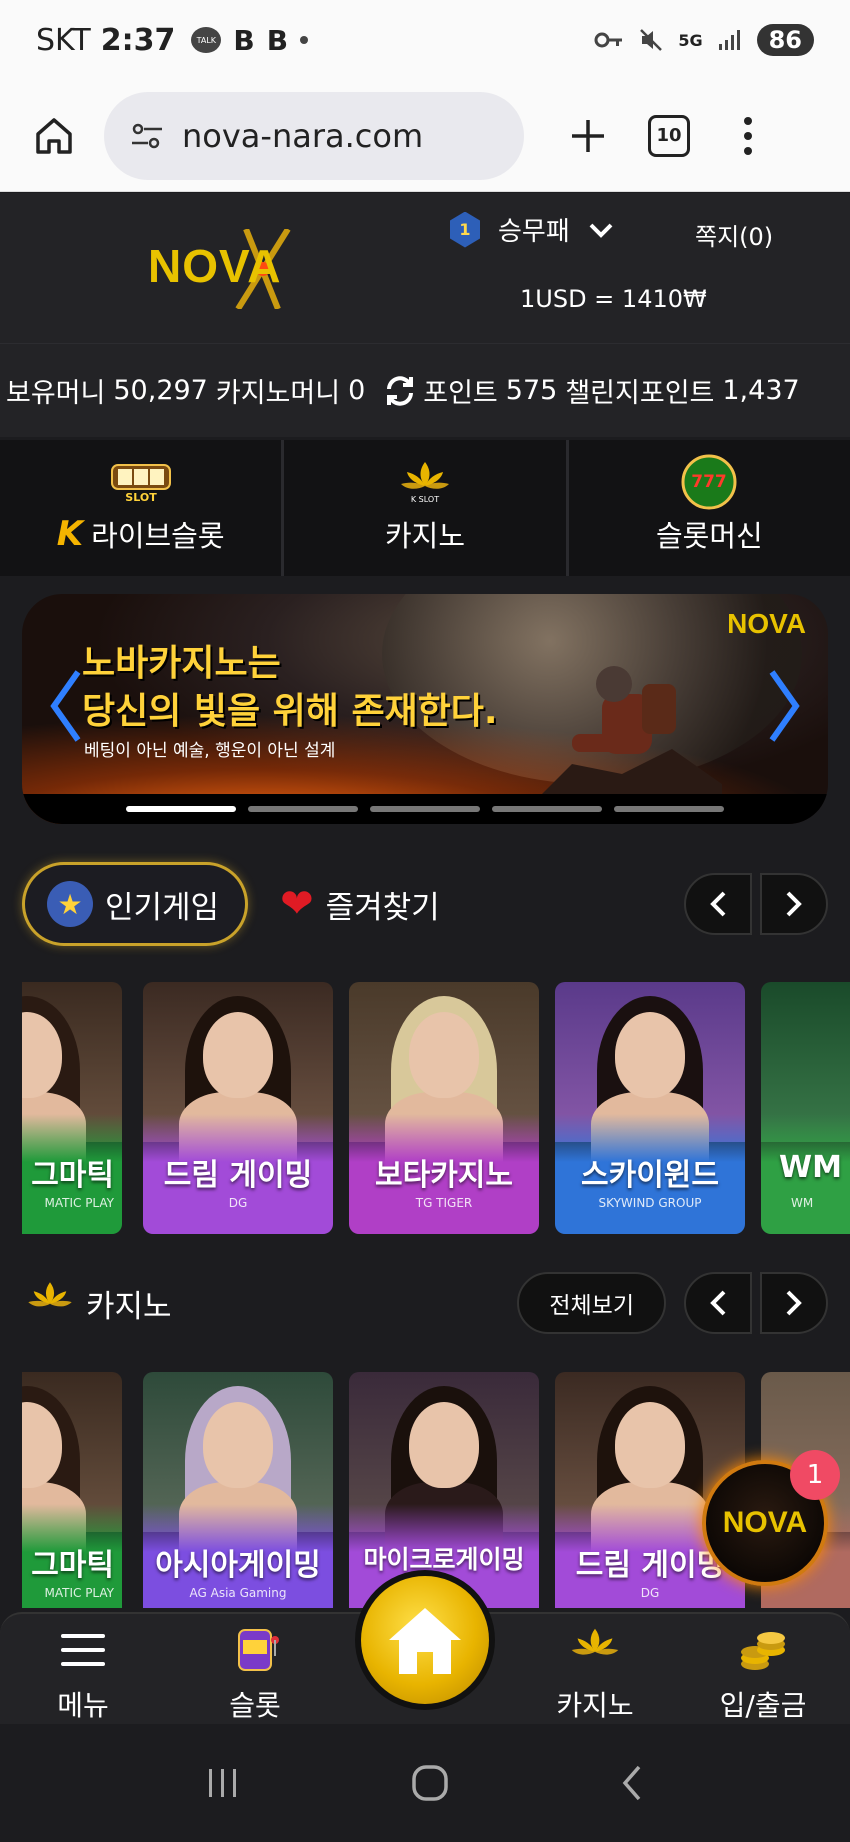  What do you see at coordinates (785, 40) in the screenshot?
I see `battery-level: 86` at bounding box center [785, 40].